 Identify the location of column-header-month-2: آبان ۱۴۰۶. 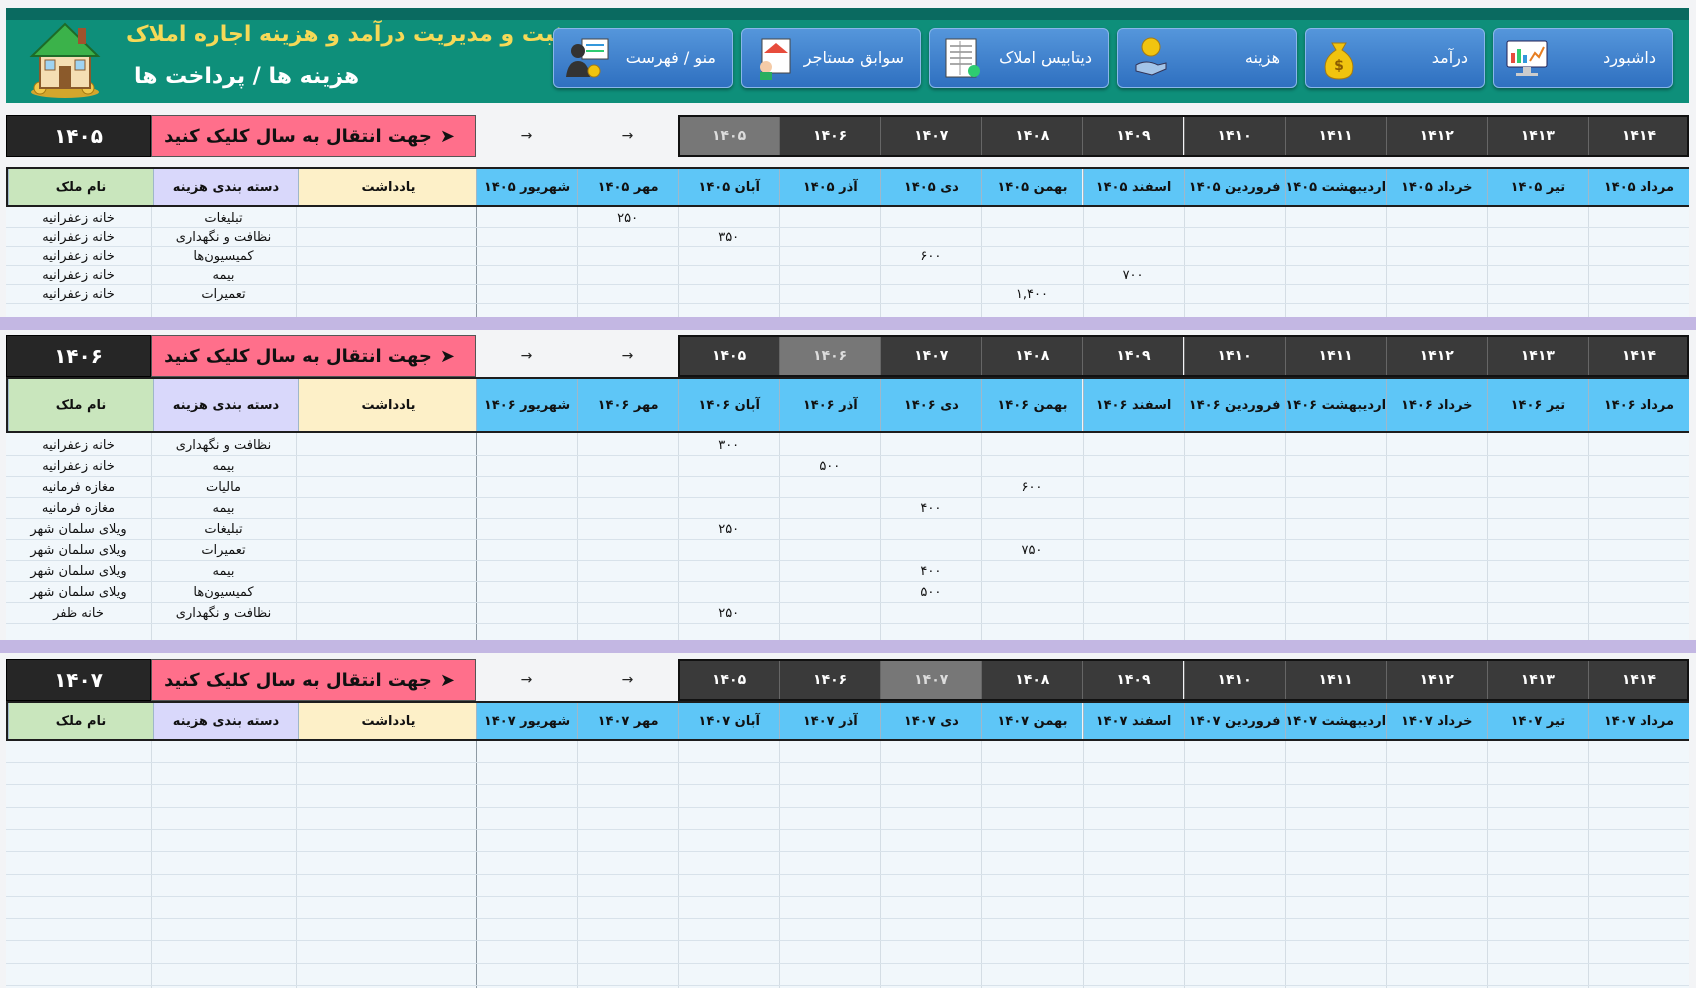
(729, 405).